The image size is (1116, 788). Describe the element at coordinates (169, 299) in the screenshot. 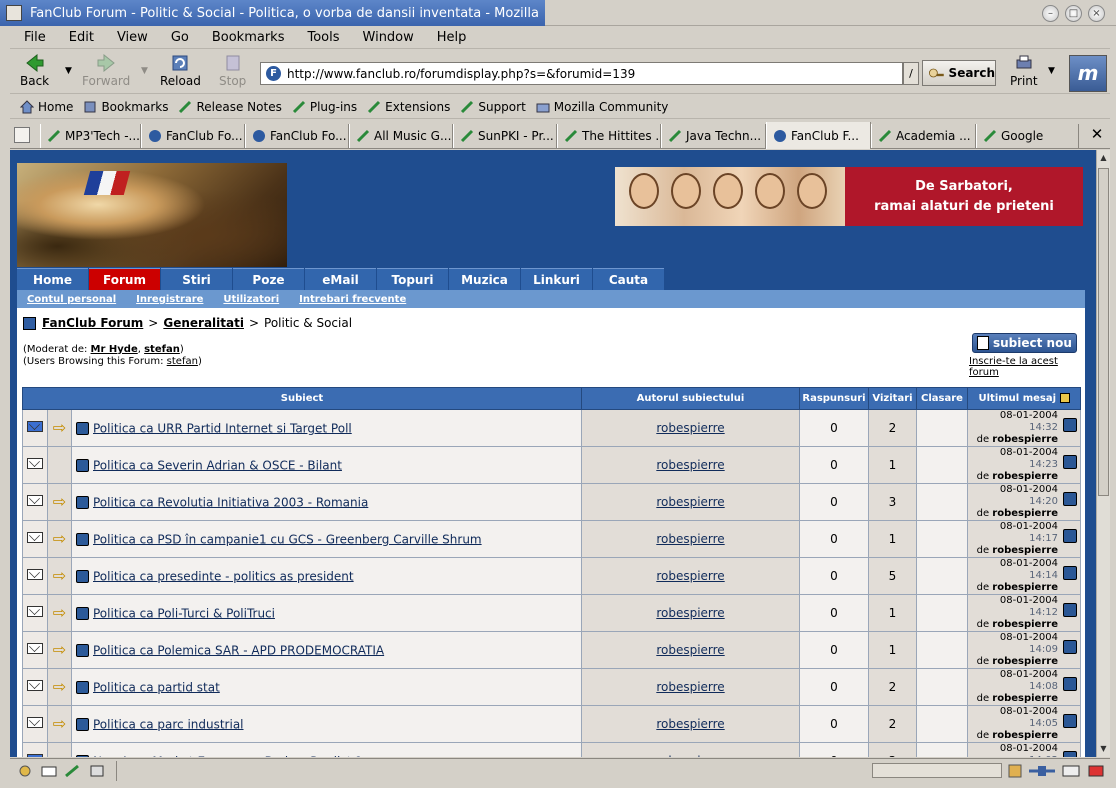

I see `subnav-register: Inregistrare` at that location.